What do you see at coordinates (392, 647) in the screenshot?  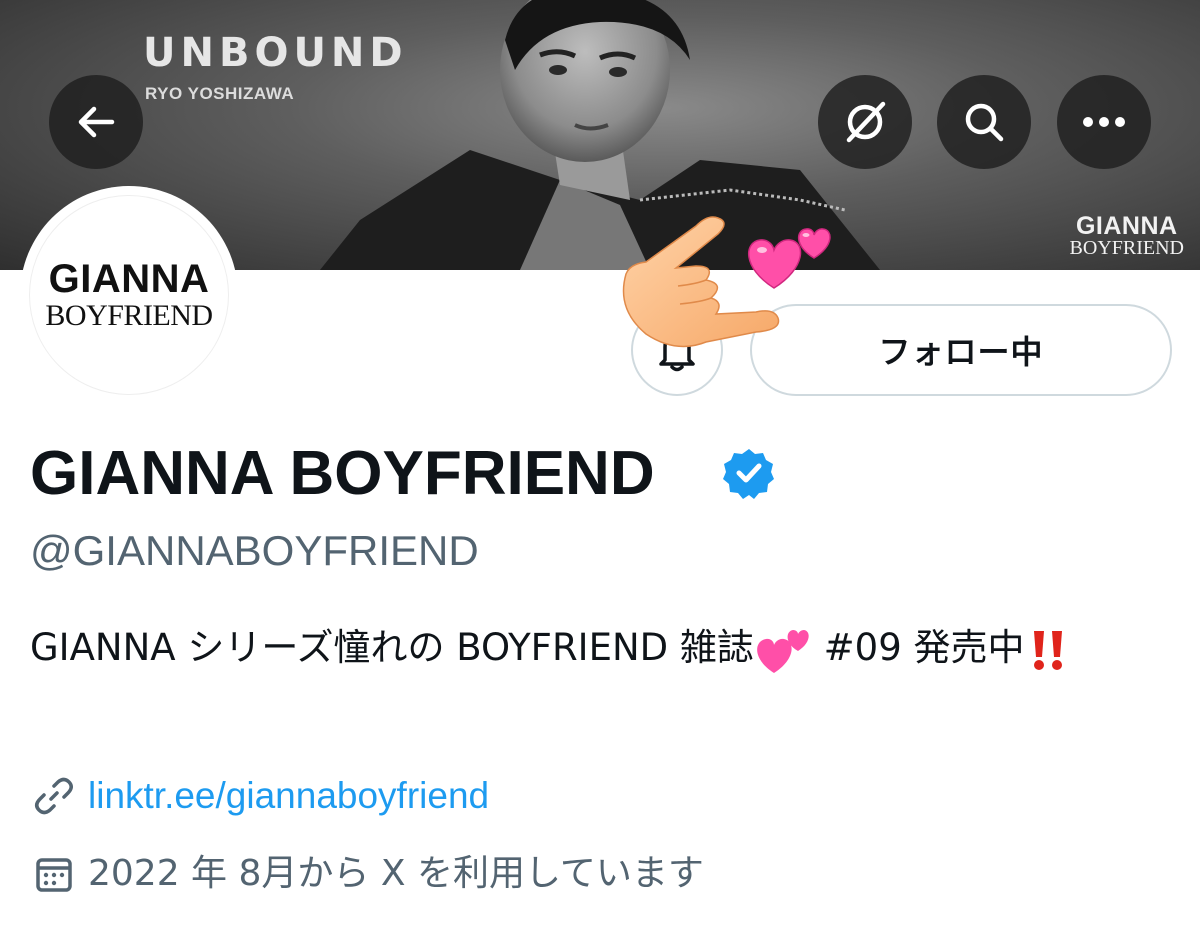 I see `bio-text: GIANNA シリーズ憧れの BOYFRIEND 雑誌` at bounding box center [392, 647].